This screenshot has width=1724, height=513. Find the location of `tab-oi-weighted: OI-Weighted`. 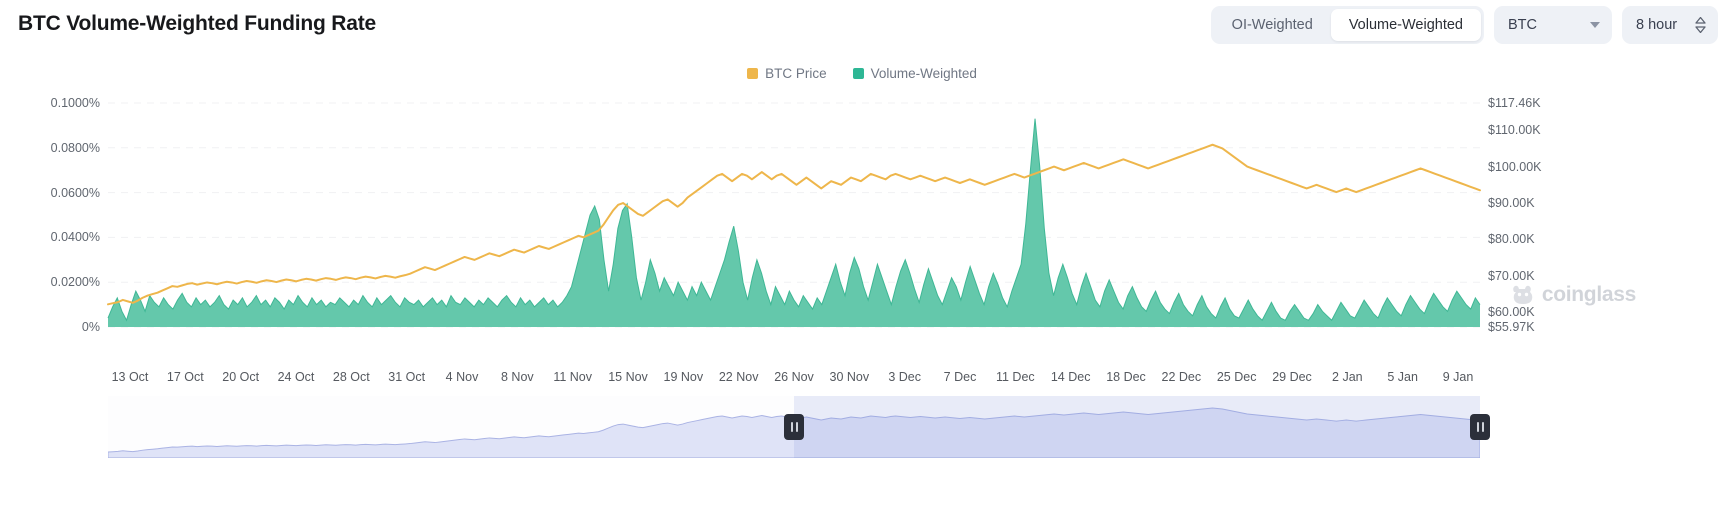

tab-oi-weighted: OI-Weighted is located at coordinates (1272, 25).